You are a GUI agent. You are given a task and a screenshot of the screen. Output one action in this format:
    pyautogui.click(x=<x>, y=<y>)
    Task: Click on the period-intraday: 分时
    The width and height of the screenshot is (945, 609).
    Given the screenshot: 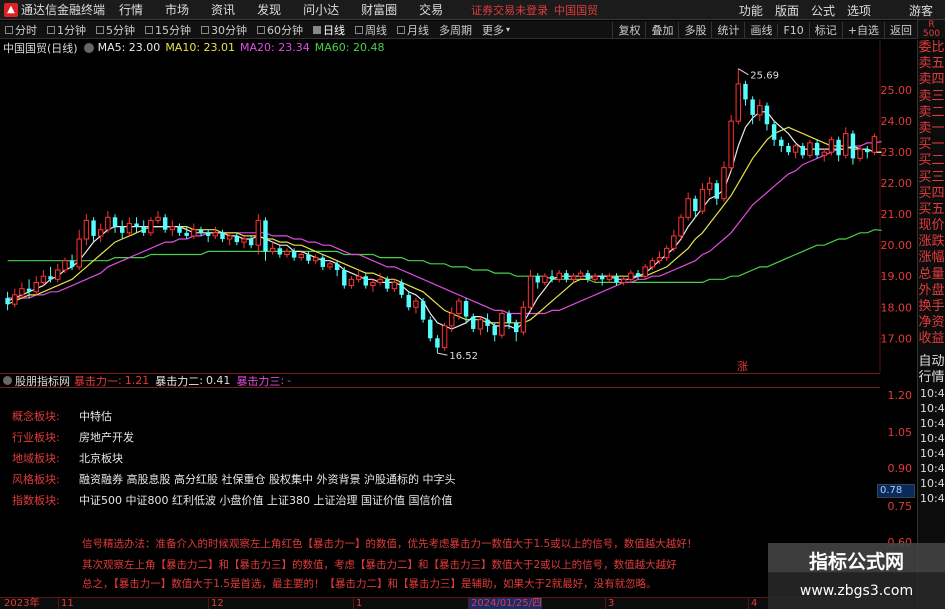 What is the action you would take?
    pyautogui.click(x=21, y=30)
    